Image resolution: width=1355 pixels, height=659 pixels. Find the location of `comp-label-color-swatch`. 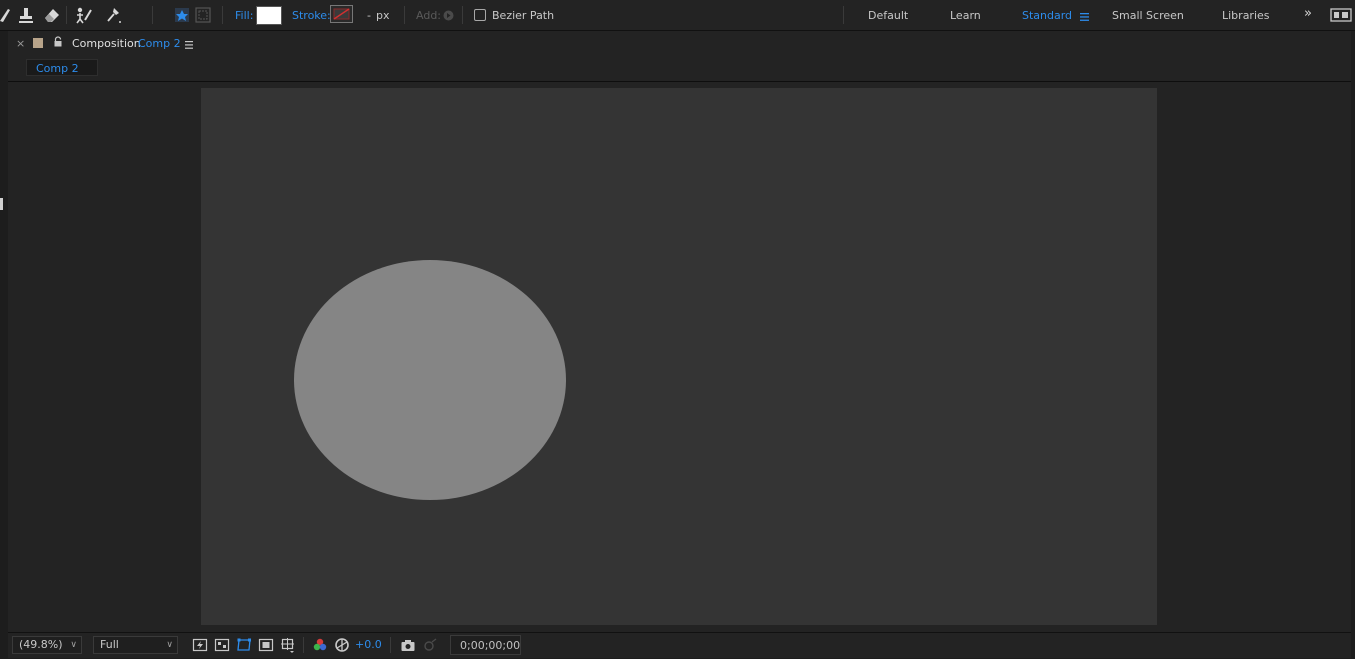

comp-label-color-swatch is located at coordinates (38, 43).